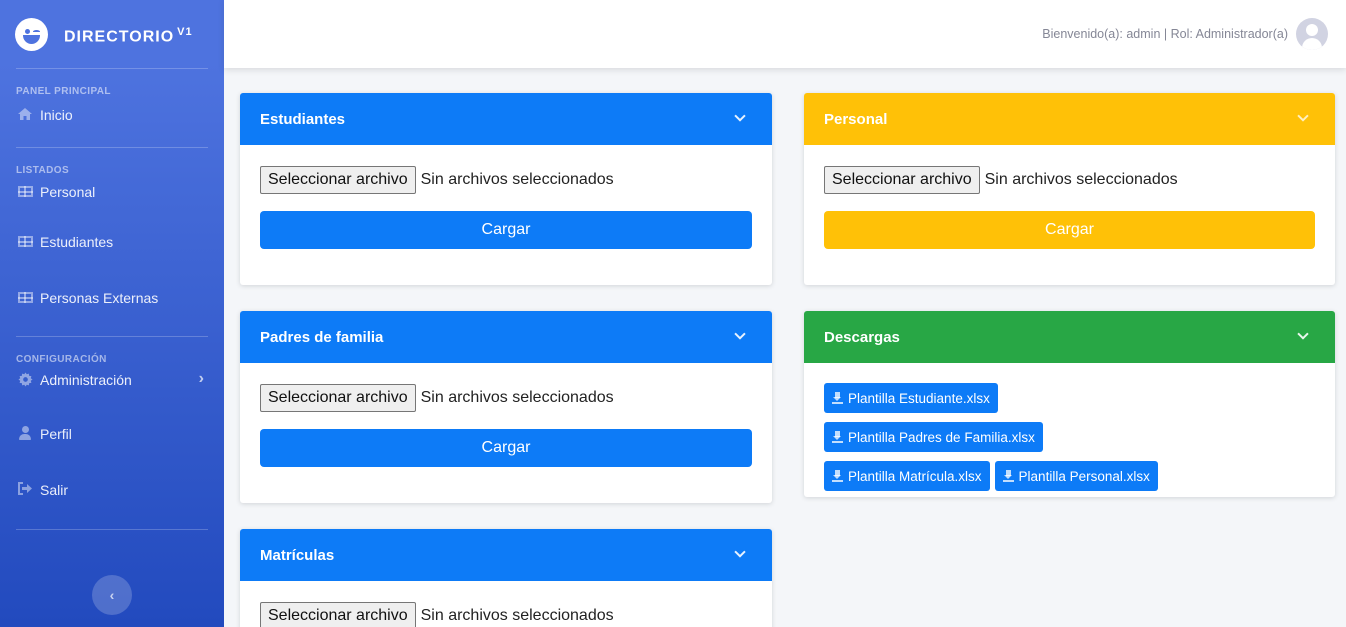  Describe the element at coordinates (54, 490) in the screenshot. I see `sidebar-item-label: Salir` at that location.